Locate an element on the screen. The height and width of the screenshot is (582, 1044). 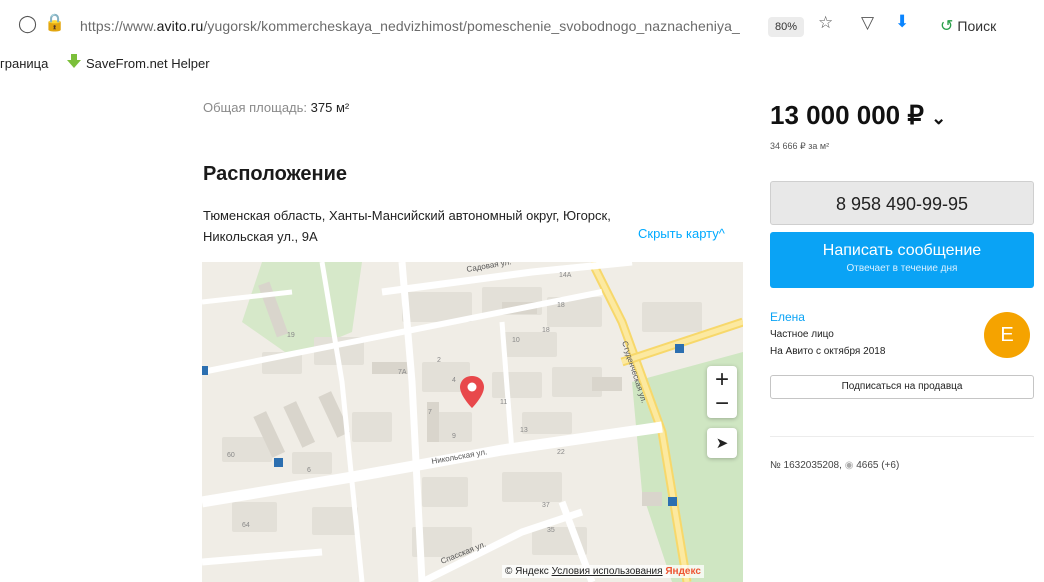
yandex-logo: Яндекс is located at coordinates (683, 571).